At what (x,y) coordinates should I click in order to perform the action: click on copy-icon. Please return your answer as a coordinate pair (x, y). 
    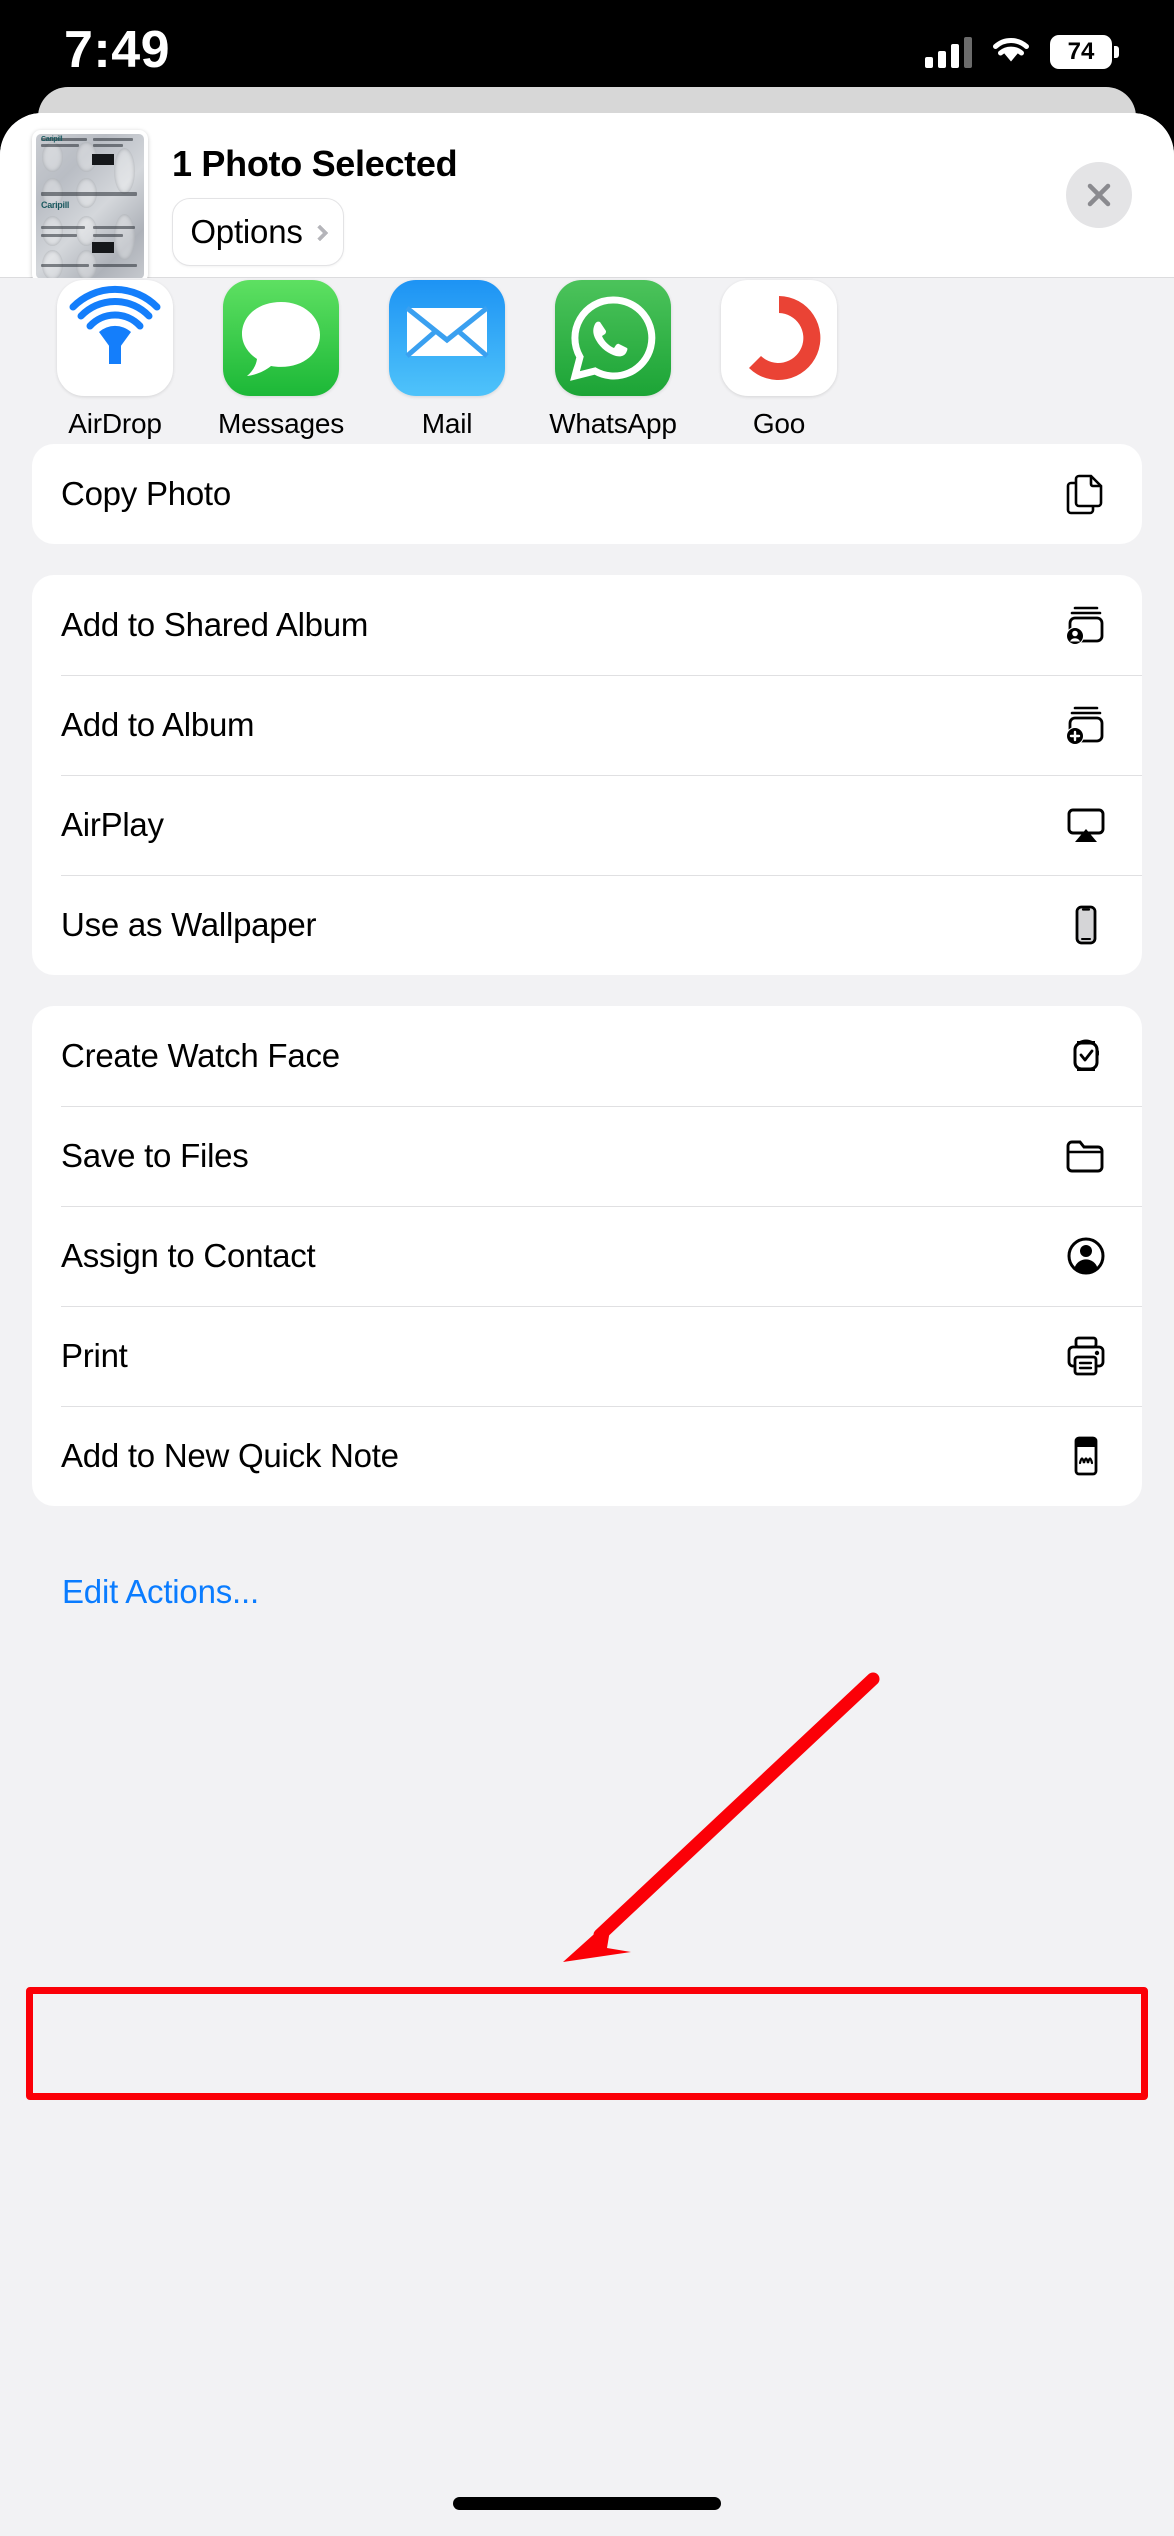
    Looking at the image, I should click on (1086, 494).